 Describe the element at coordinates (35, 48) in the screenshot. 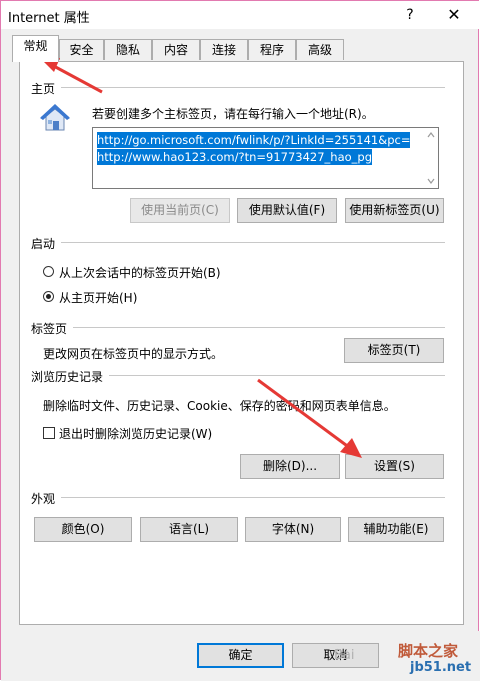

I see `tab-general: 常规` at that location.